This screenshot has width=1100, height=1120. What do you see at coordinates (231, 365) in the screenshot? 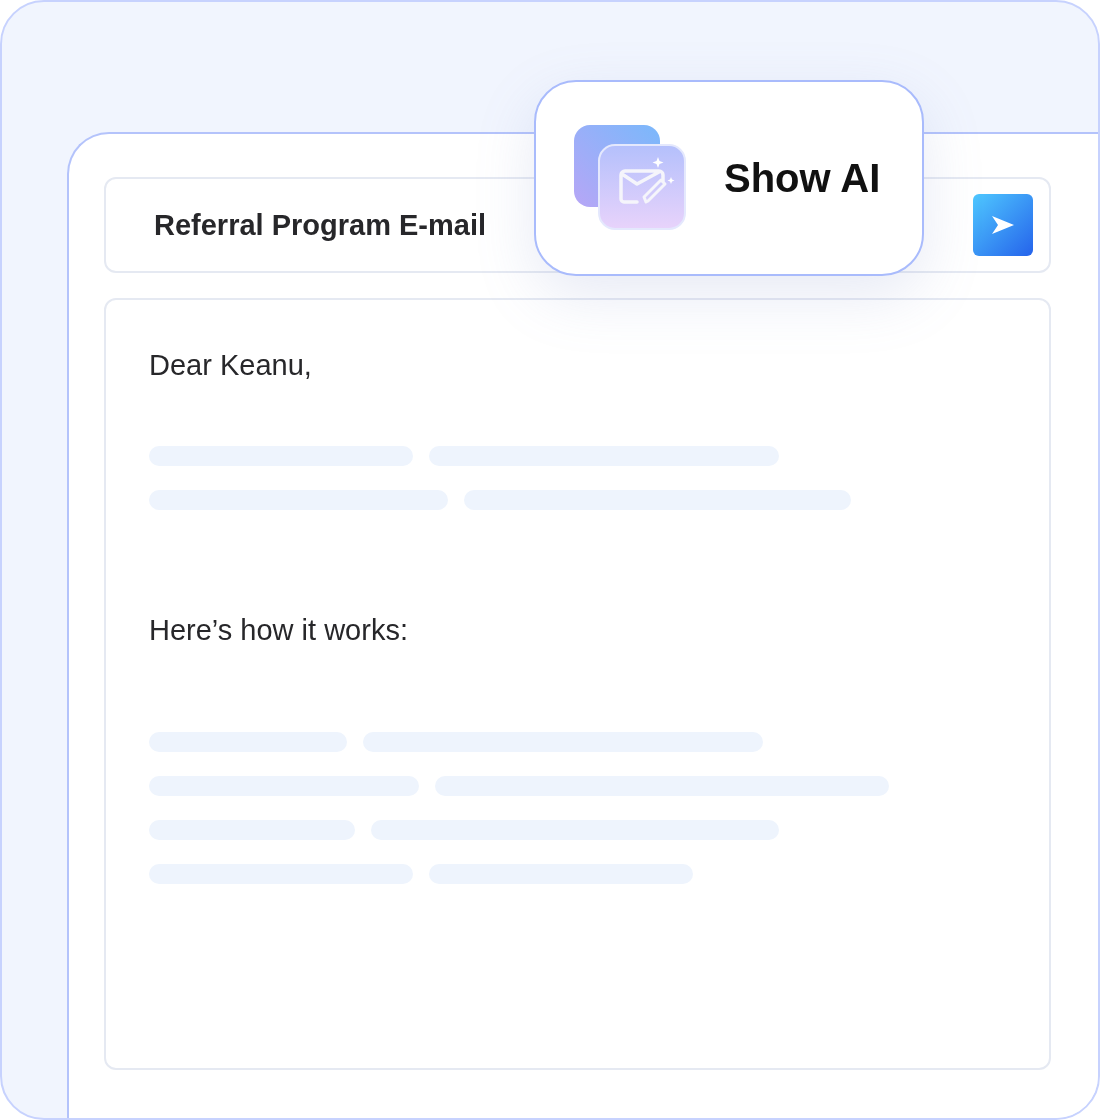
I see `body-text: Dear Keanu,` at bounding box center [231, 365].